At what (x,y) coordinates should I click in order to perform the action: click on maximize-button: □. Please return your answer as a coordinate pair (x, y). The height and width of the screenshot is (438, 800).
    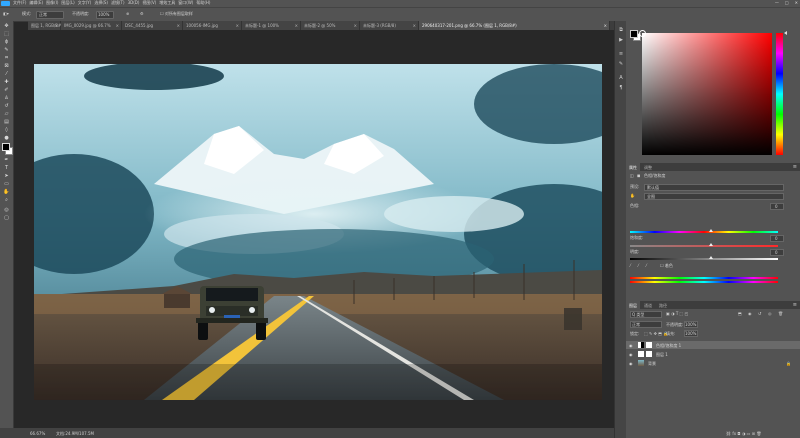
    Looking at the image, I should click on (787, 3).